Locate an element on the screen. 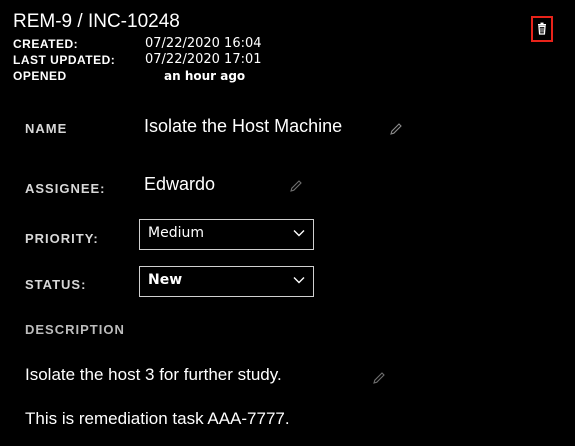  description-label: DESCRIPTION is located at coordinates (75, 329).